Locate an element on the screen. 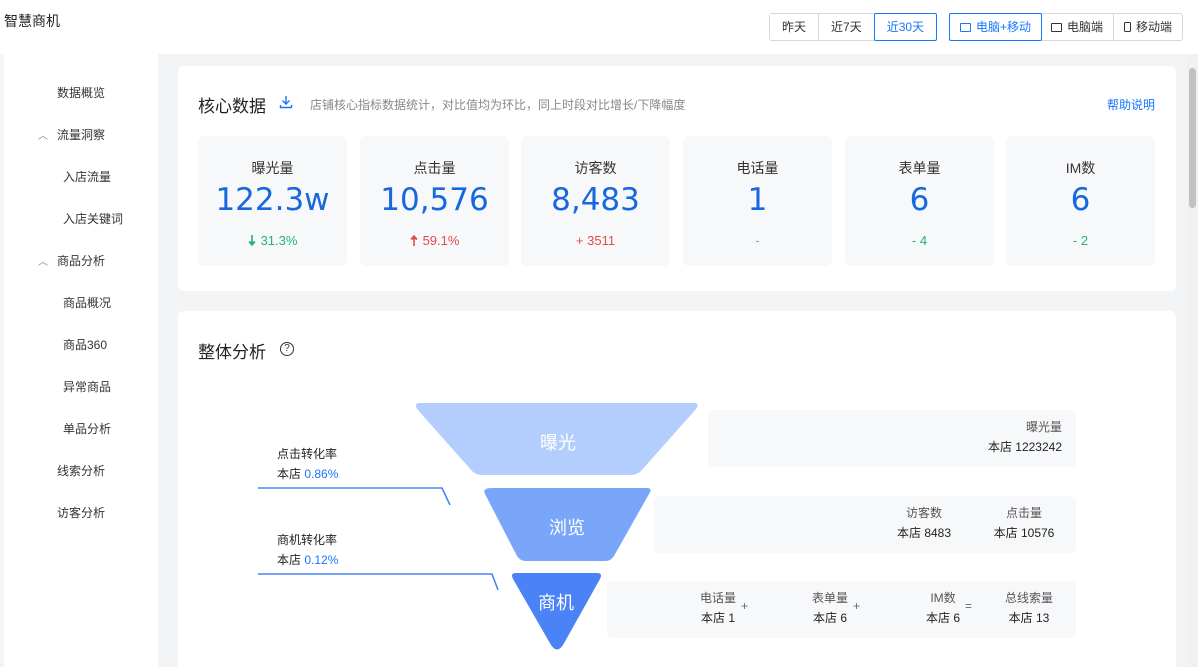 This screenshot has height=667, width=1198. sidebar-item-traffic: 流量洞察 is located at coordinates (81, 134).